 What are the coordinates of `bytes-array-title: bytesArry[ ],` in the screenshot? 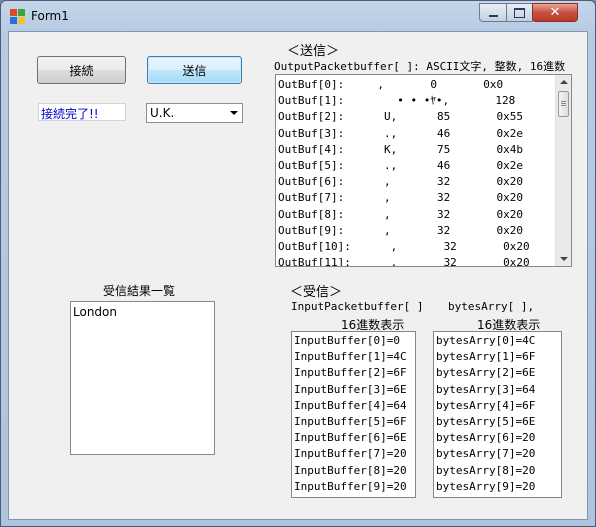 It's located at (491, 306).